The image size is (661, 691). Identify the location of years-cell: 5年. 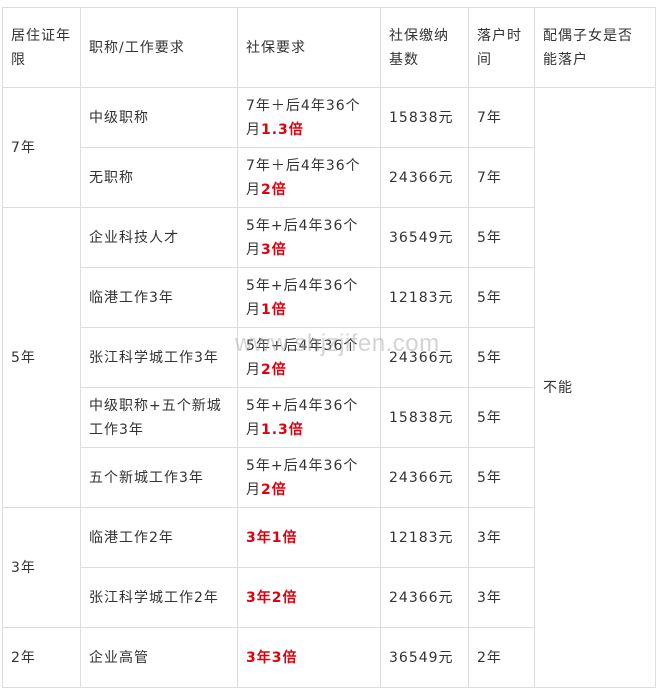
(41, 357).